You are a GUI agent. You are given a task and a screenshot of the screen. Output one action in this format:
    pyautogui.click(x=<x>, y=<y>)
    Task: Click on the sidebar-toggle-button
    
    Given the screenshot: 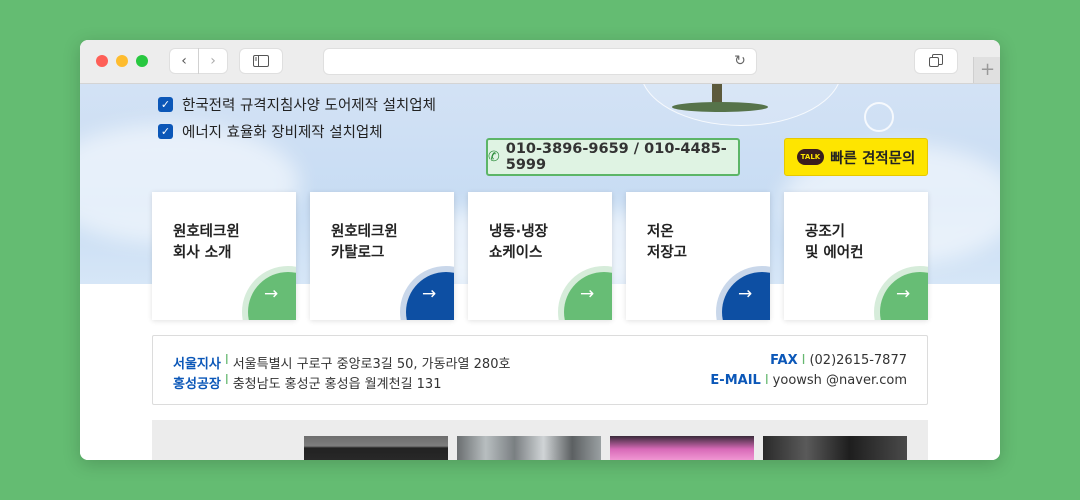 What is the action you would take?
    pyautogui.click(x=261, y=61)
    